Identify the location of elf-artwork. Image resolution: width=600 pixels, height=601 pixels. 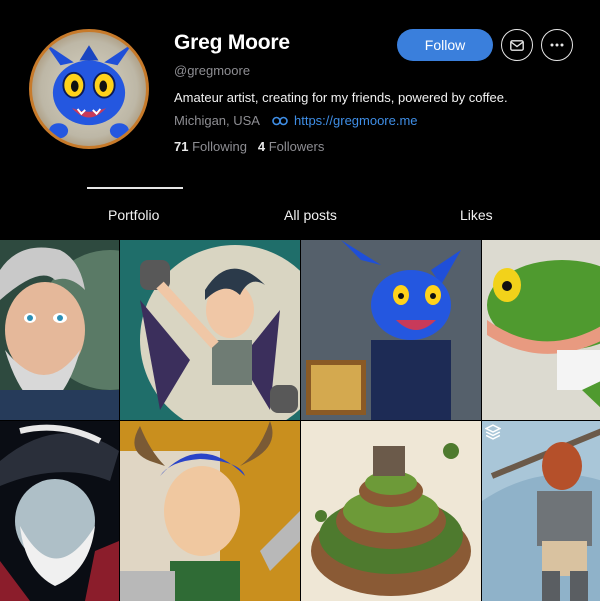
(210, 330).